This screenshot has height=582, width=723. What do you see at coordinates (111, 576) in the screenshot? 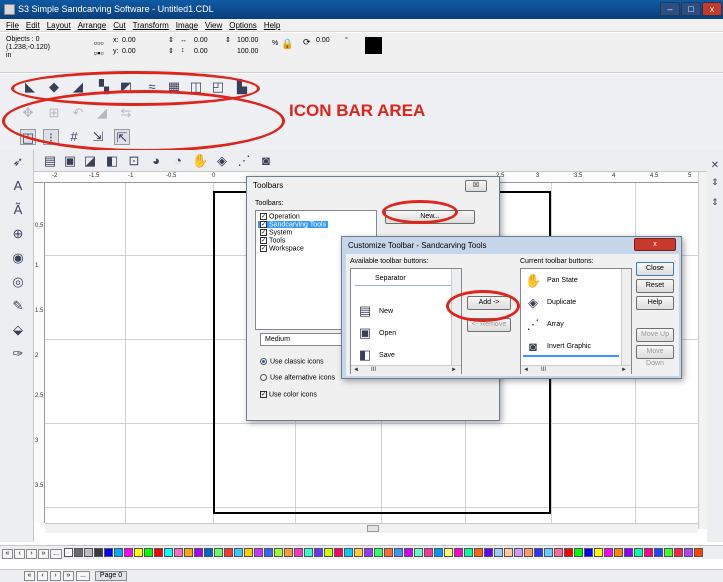
I see `page-tab: Page 0` at bounding box center [111, 576].